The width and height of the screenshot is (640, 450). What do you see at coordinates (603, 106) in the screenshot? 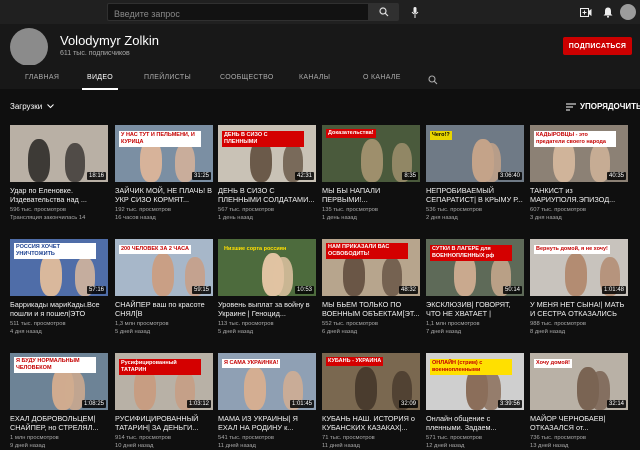
I see `sort-button: УПОРЯДОЧИТЬ` at bounding box center [603, 106].